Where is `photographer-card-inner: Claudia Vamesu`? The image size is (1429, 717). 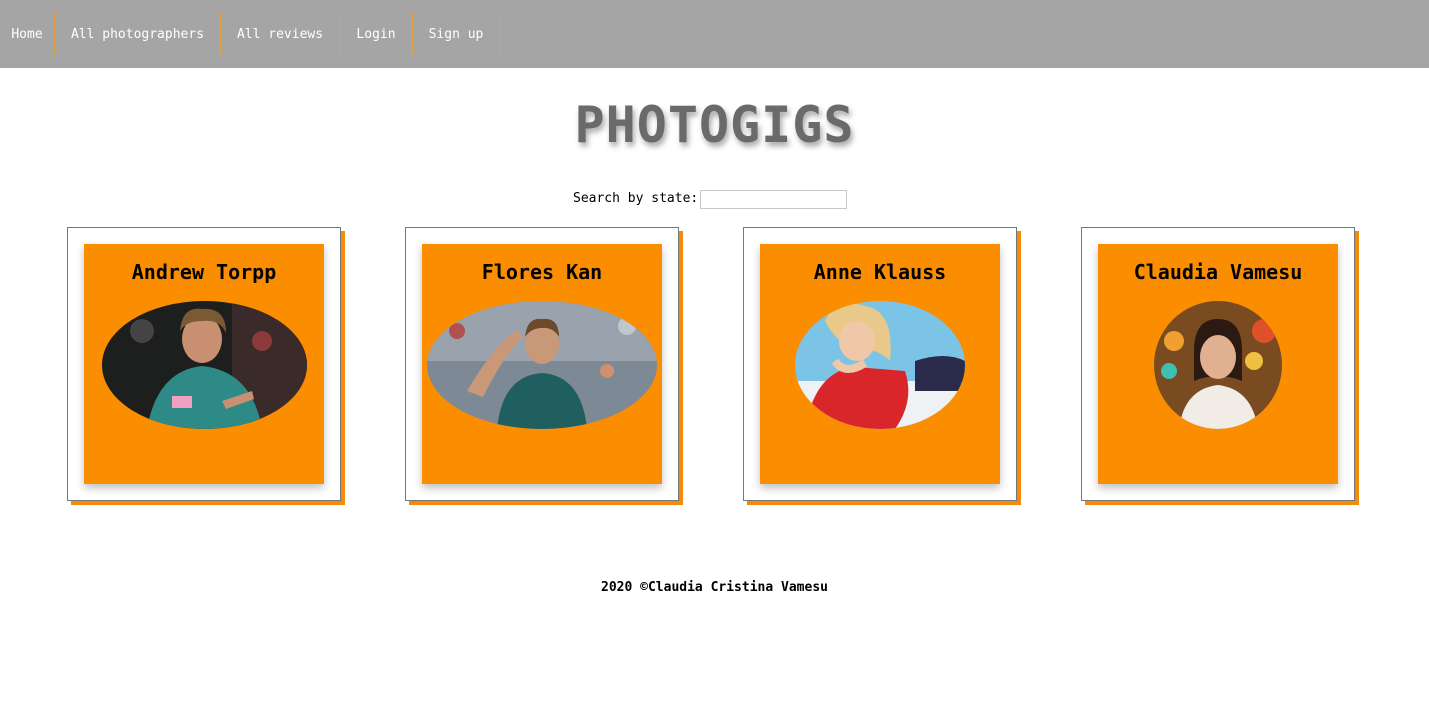
photographer-card-inner: Claudia Vamesu is located at coordinates (1218, 364).